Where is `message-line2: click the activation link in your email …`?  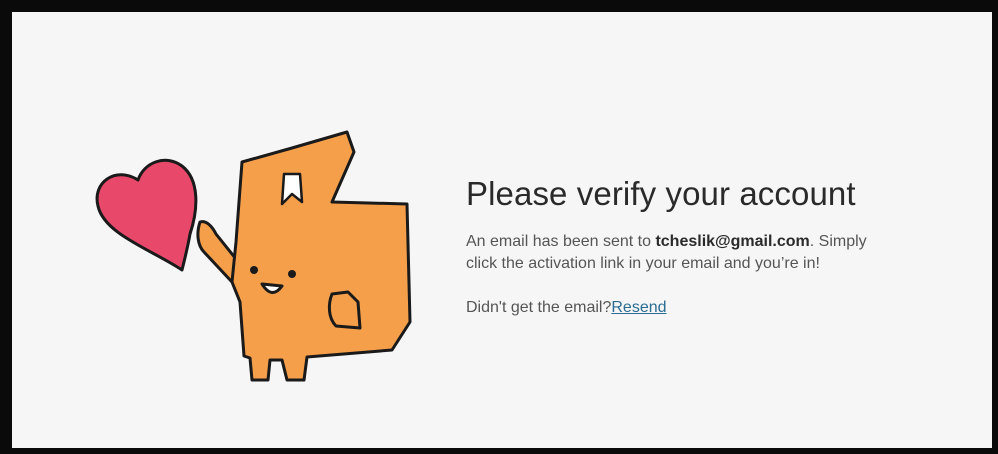 message-line2: click the activation link in your email … is located at coordinates (643, 263).